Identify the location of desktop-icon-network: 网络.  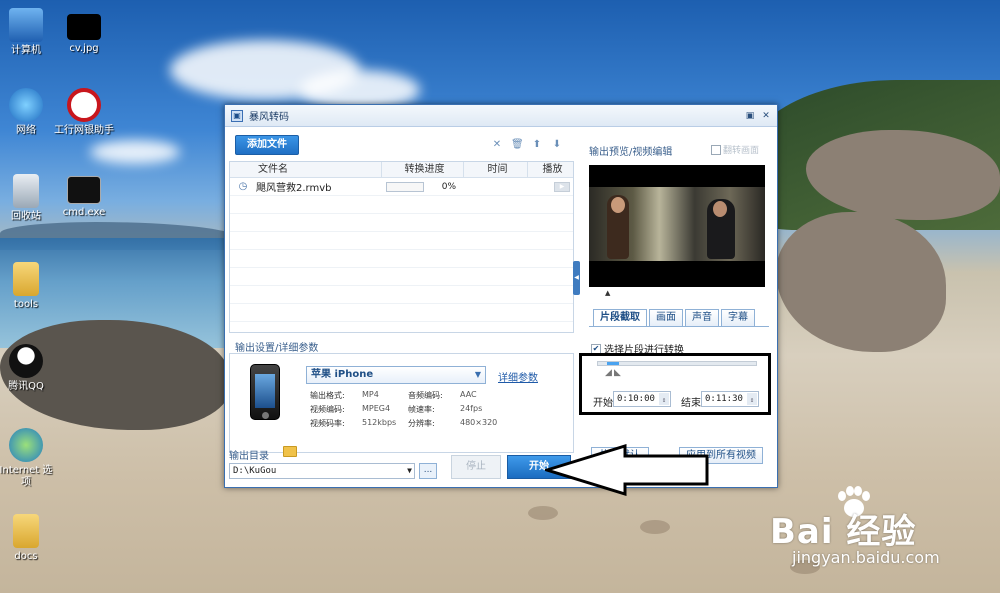
(28, 112).